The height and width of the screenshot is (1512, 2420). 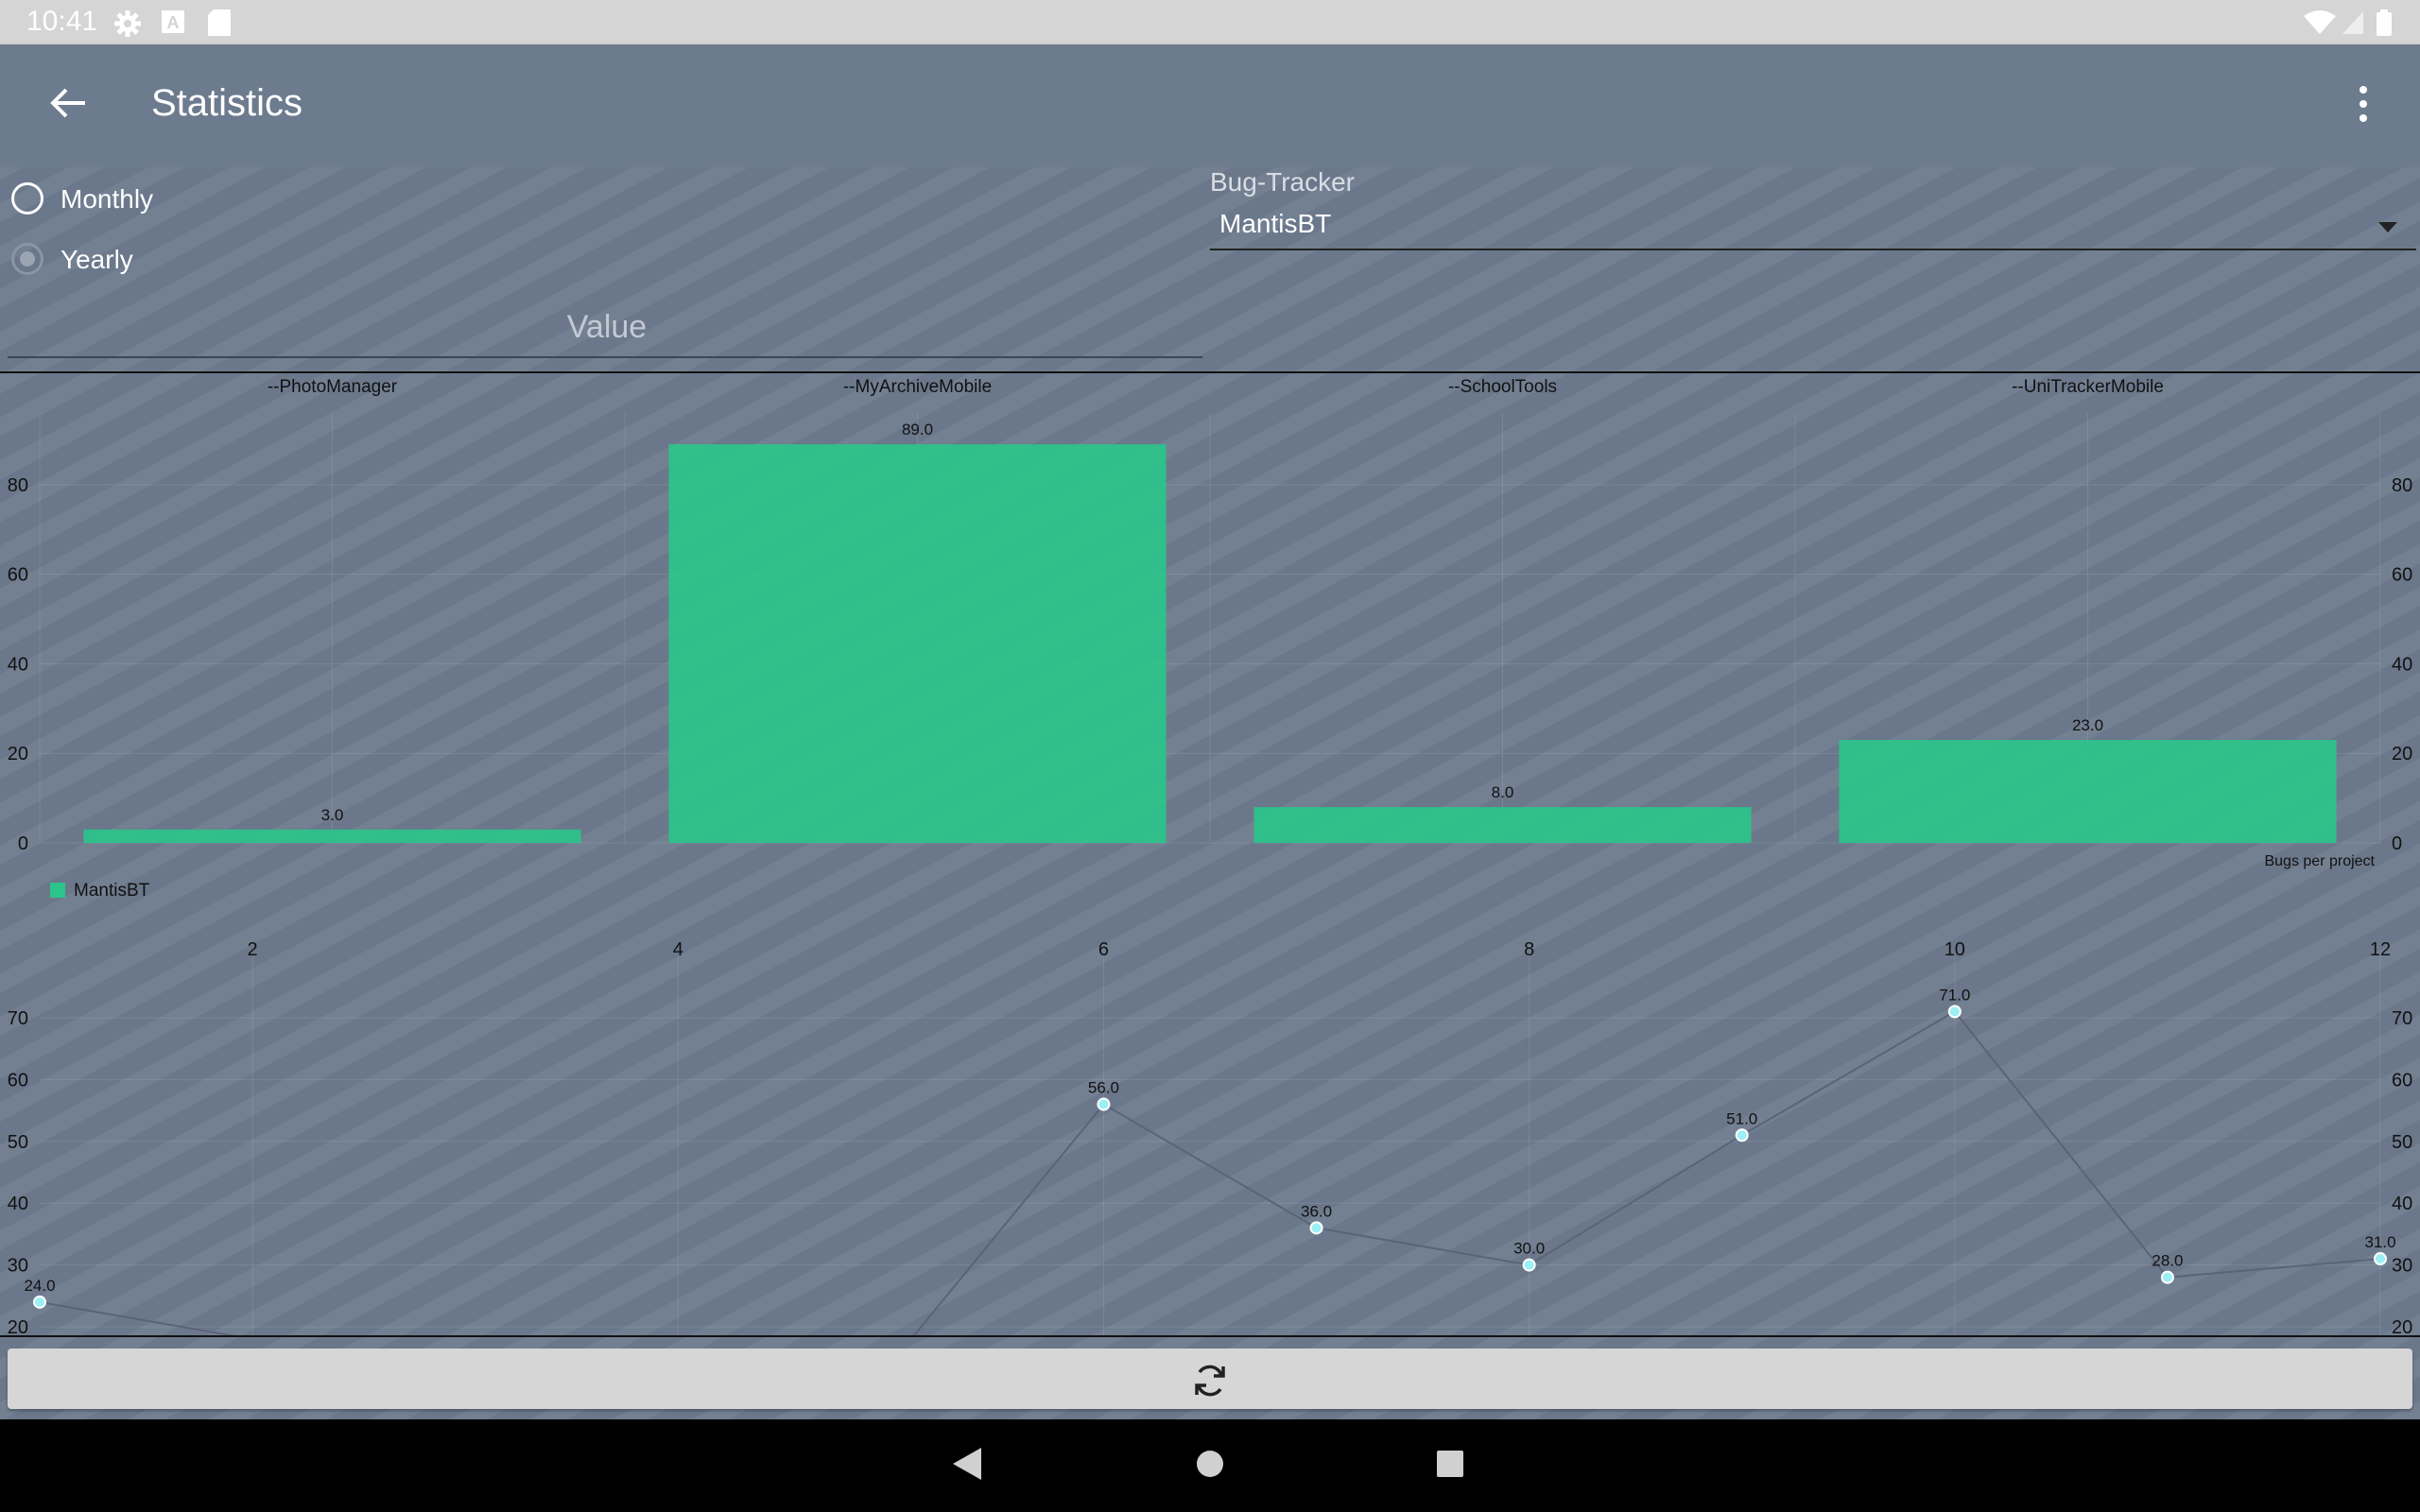 I want to click on y-tick-label-right: 70, so click(x=2402, y=1018).